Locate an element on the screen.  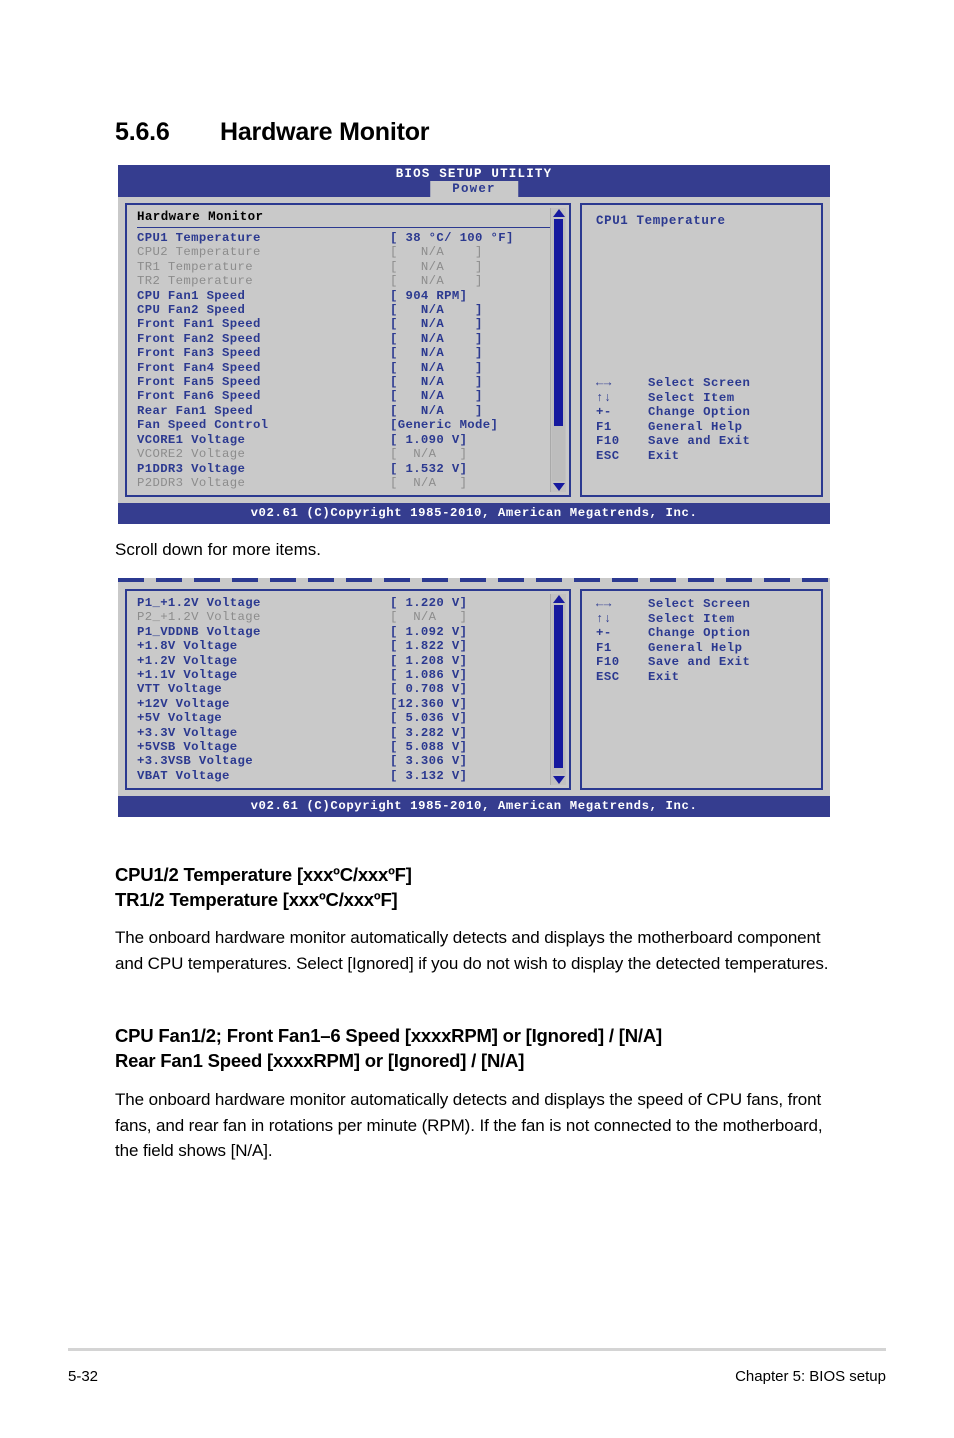
setting-label: TR1 Temperature is located at coordinates (195, 266).